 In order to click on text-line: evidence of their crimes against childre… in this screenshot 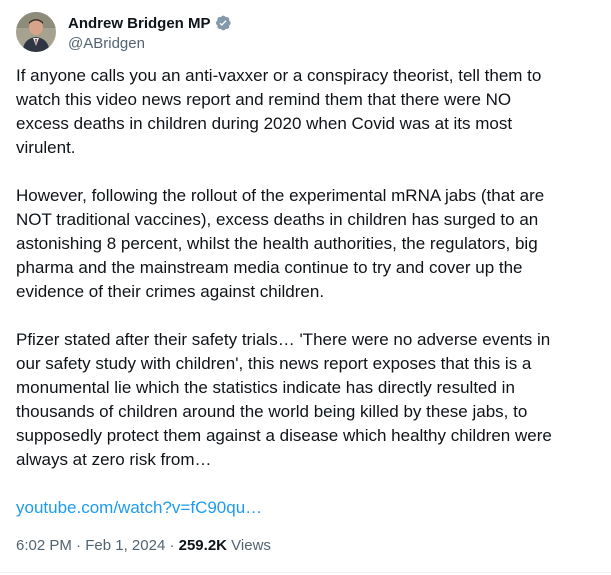, I will do `click(170, 291)`.